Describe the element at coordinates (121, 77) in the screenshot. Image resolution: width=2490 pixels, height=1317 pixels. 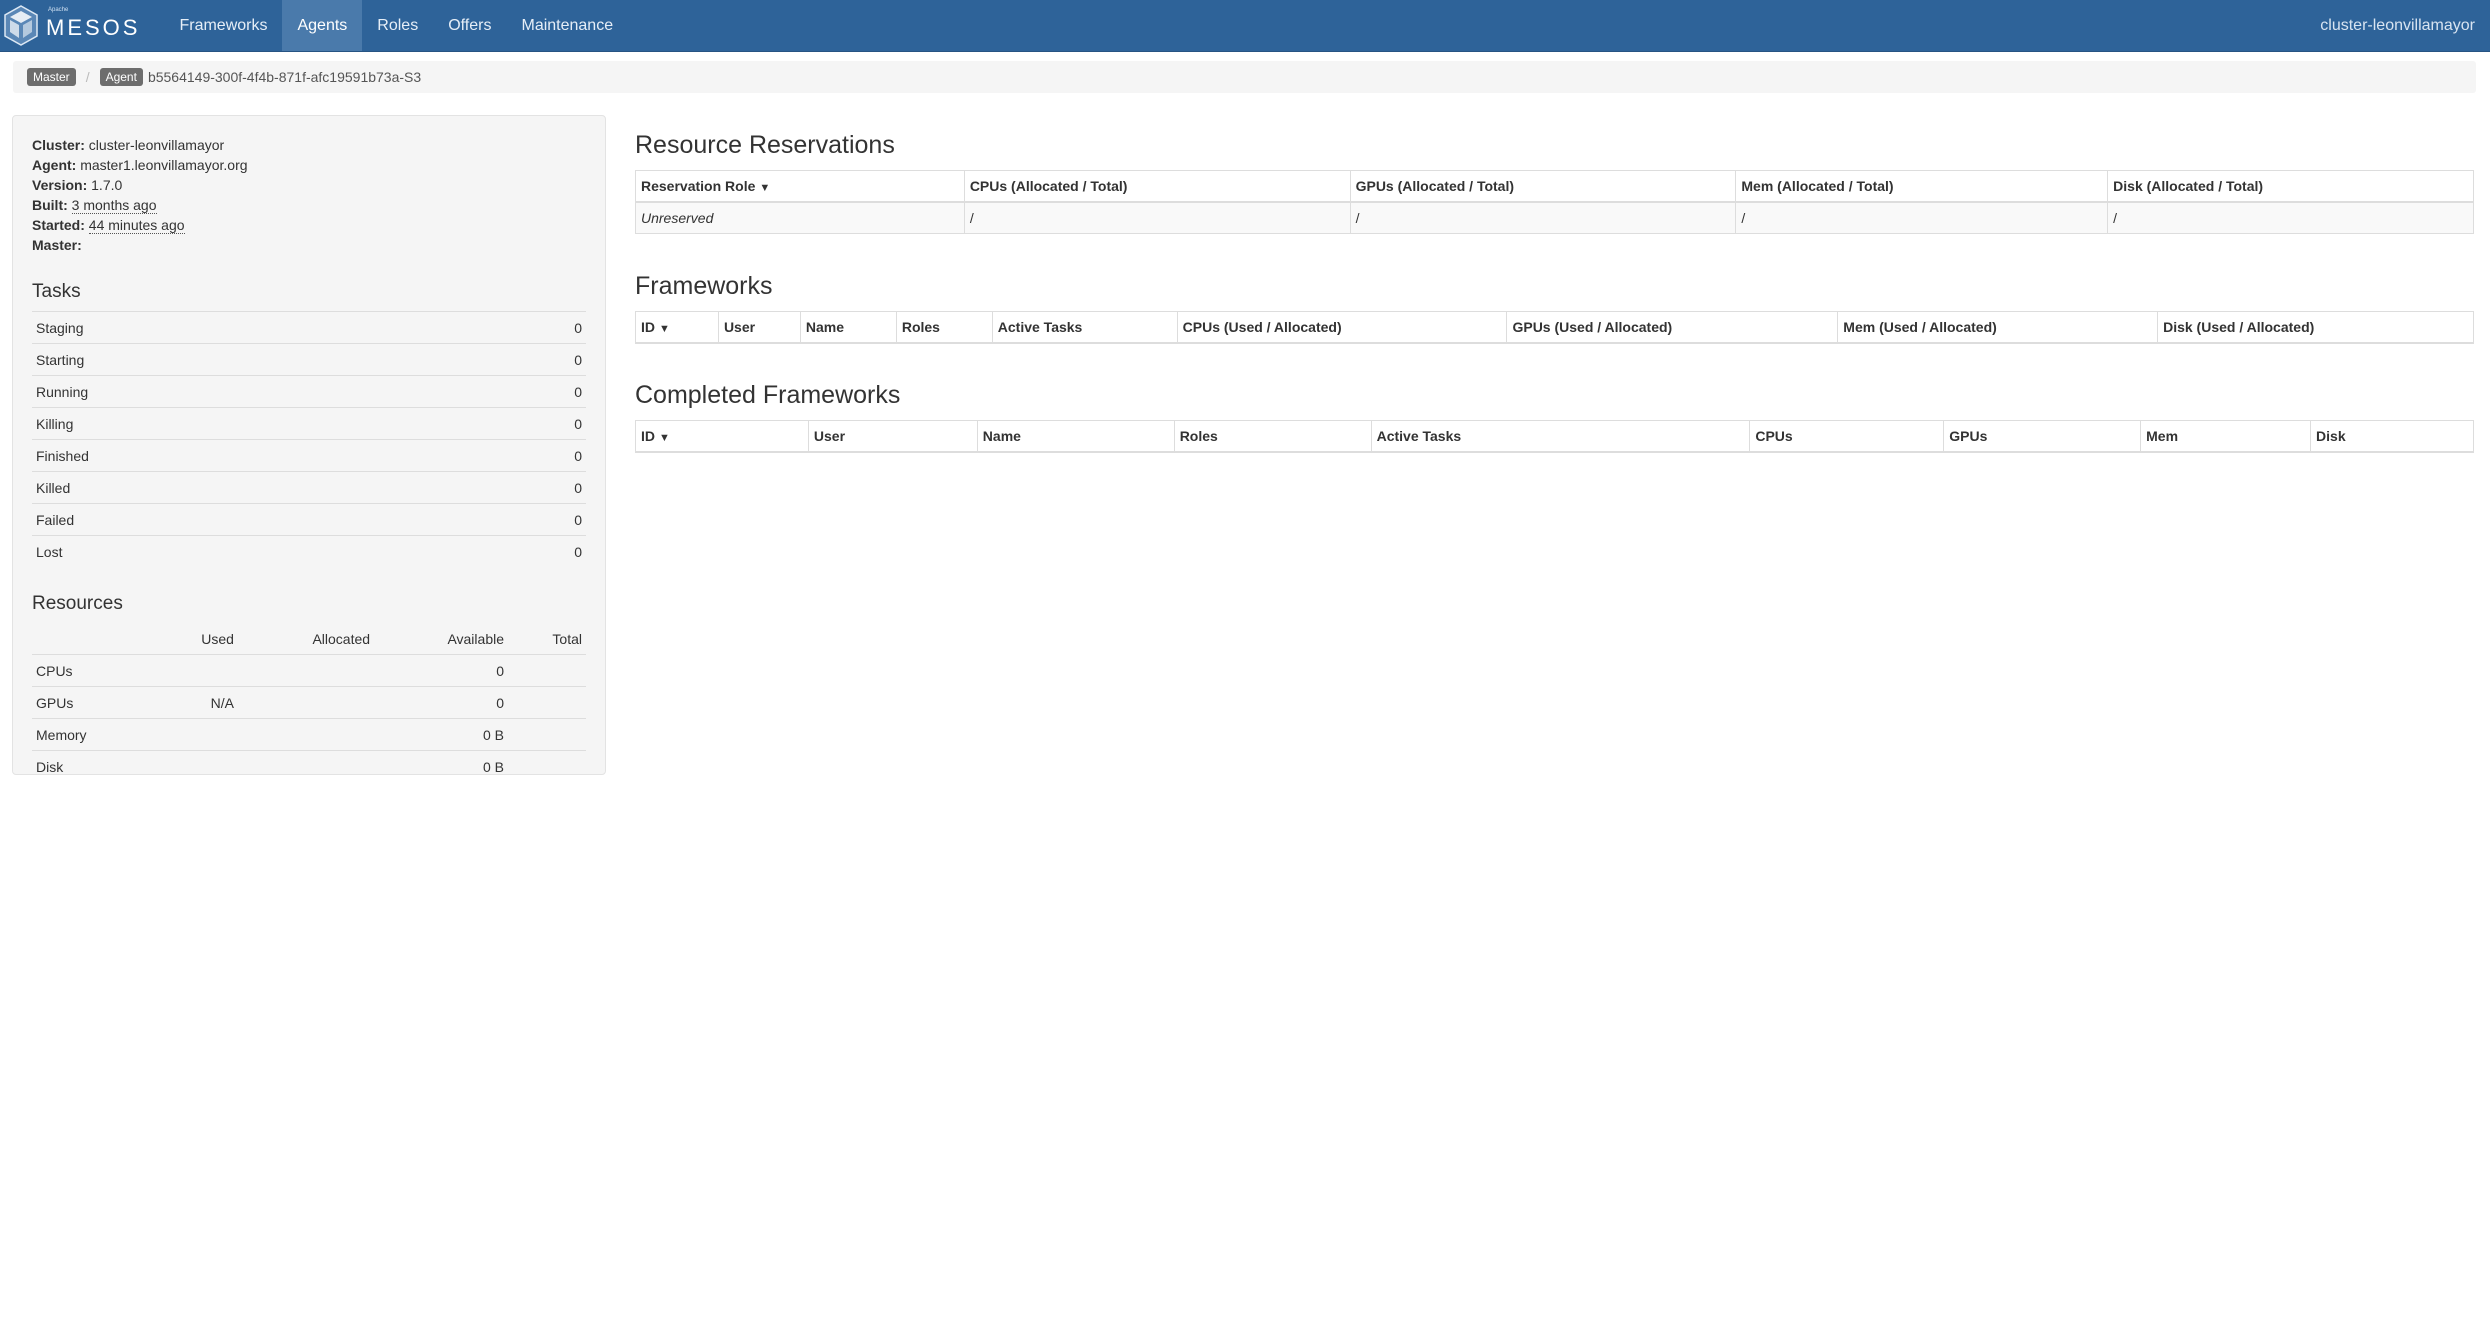
I see `breadcrumb-agent-label: Agent` at that location.